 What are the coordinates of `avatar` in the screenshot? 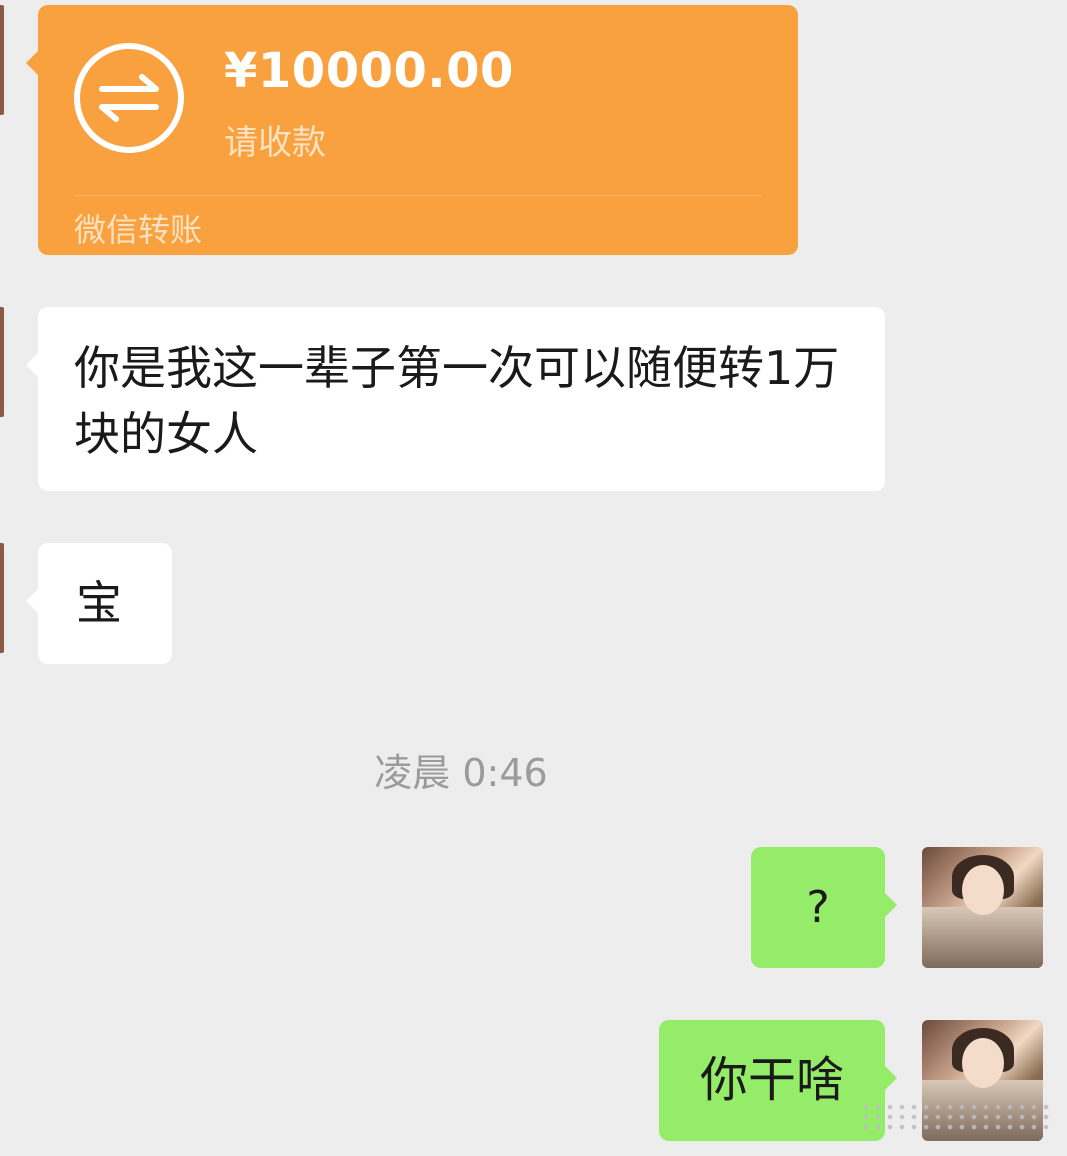 It's located at (982, 907).